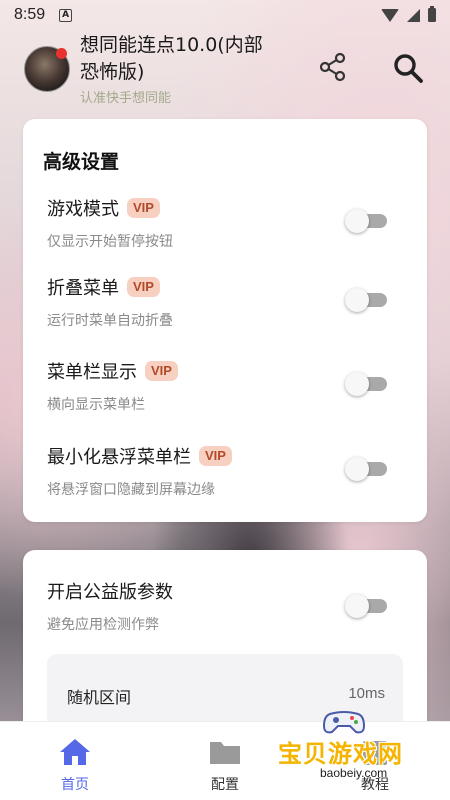  I want to click on watermark-text: 宝贝游戏网, so click(340, 754).